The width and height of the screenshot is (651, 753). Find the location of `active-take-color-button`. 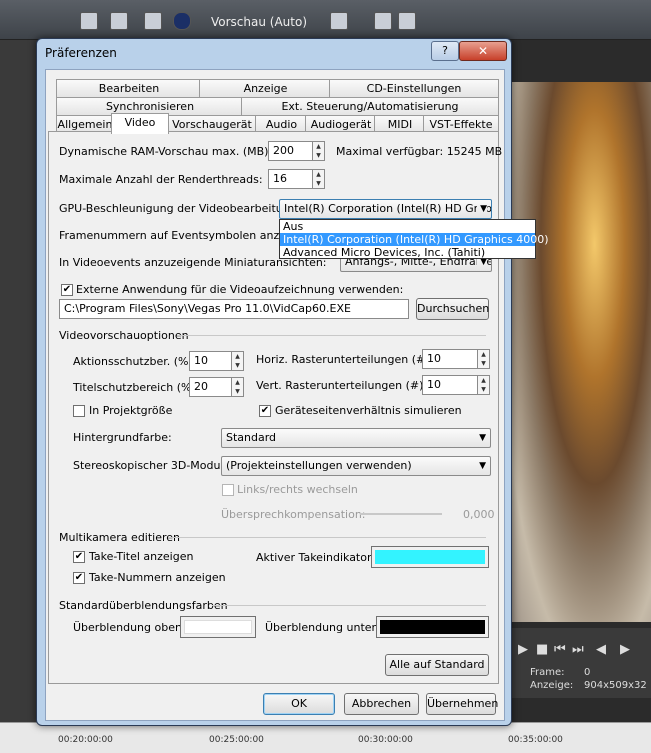

active-take-color-button is located at coordinates (430, 557).